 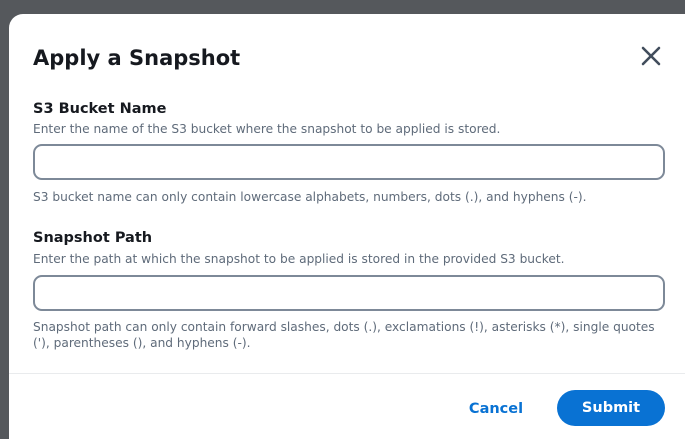 What do you see at coordinates (137, 58) in the screenshot?
I see `dialog-title: Apply a Snapshot` at bounding box center [137, 58].